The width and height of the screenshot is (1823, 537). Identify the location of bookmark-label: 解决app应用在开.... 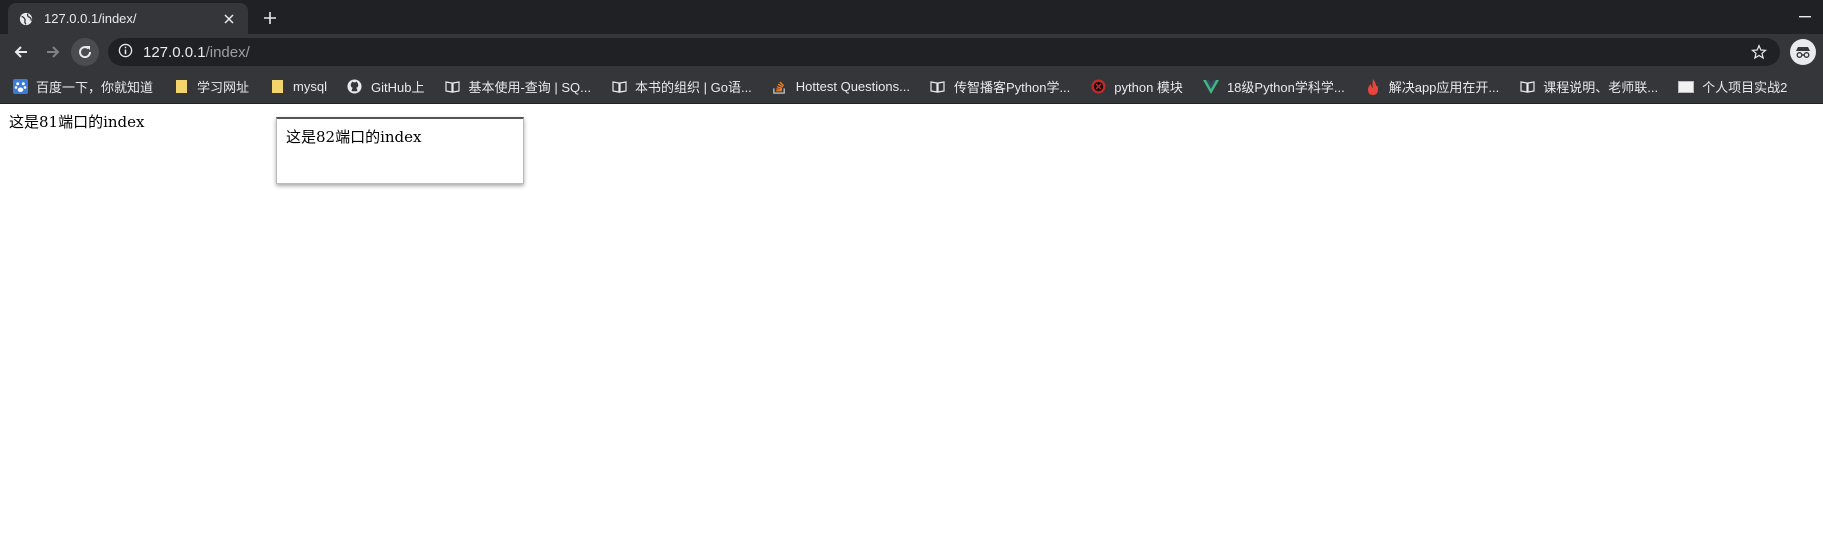
(1444, 87).